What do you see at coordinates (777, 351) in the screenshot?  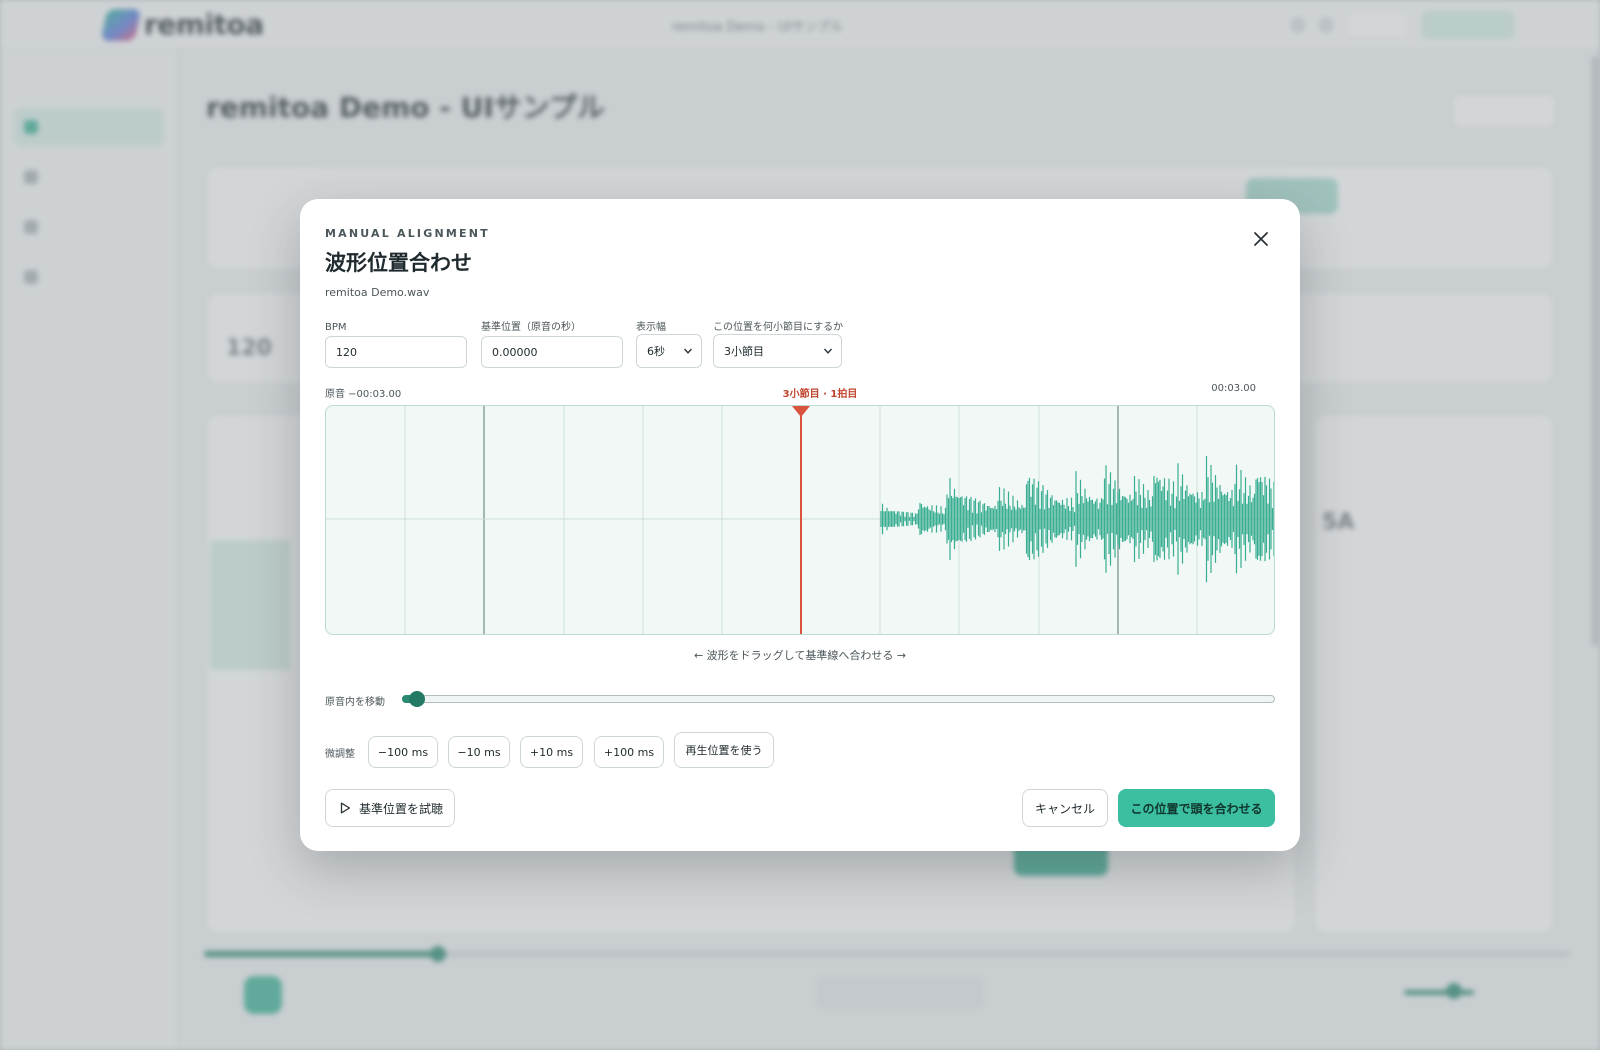 I see `bar-number-select: 3小節目` at bounding box center [777, 351].